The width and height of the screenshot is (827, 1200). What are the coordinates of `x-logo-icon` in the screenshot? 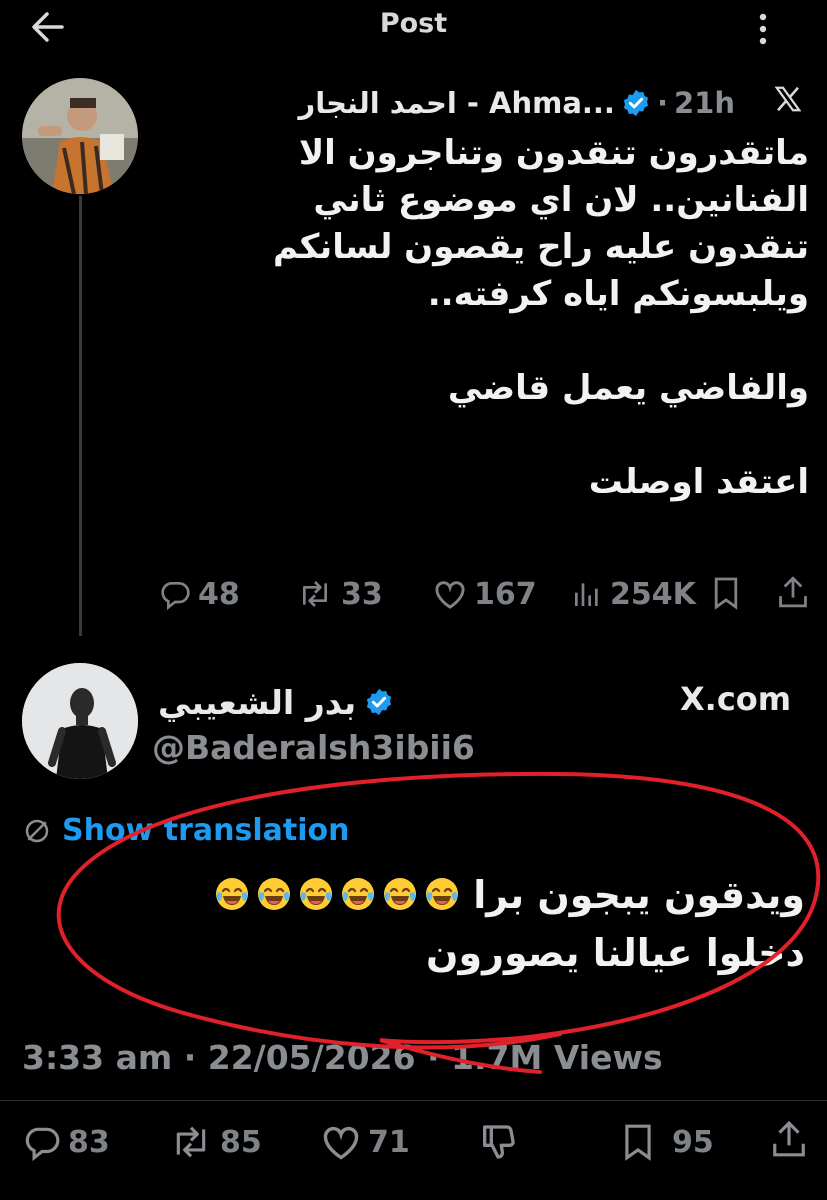 It's located at (788, 99).